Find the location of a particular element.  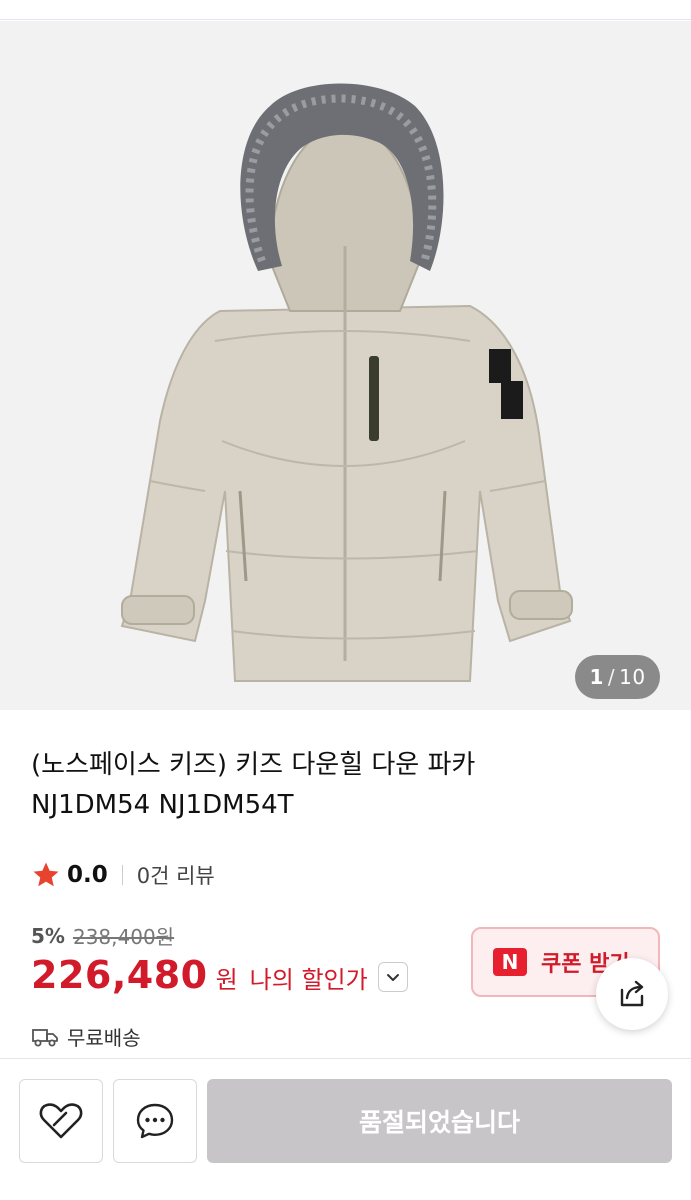

chat-button is located at coordinates (155, 1121).